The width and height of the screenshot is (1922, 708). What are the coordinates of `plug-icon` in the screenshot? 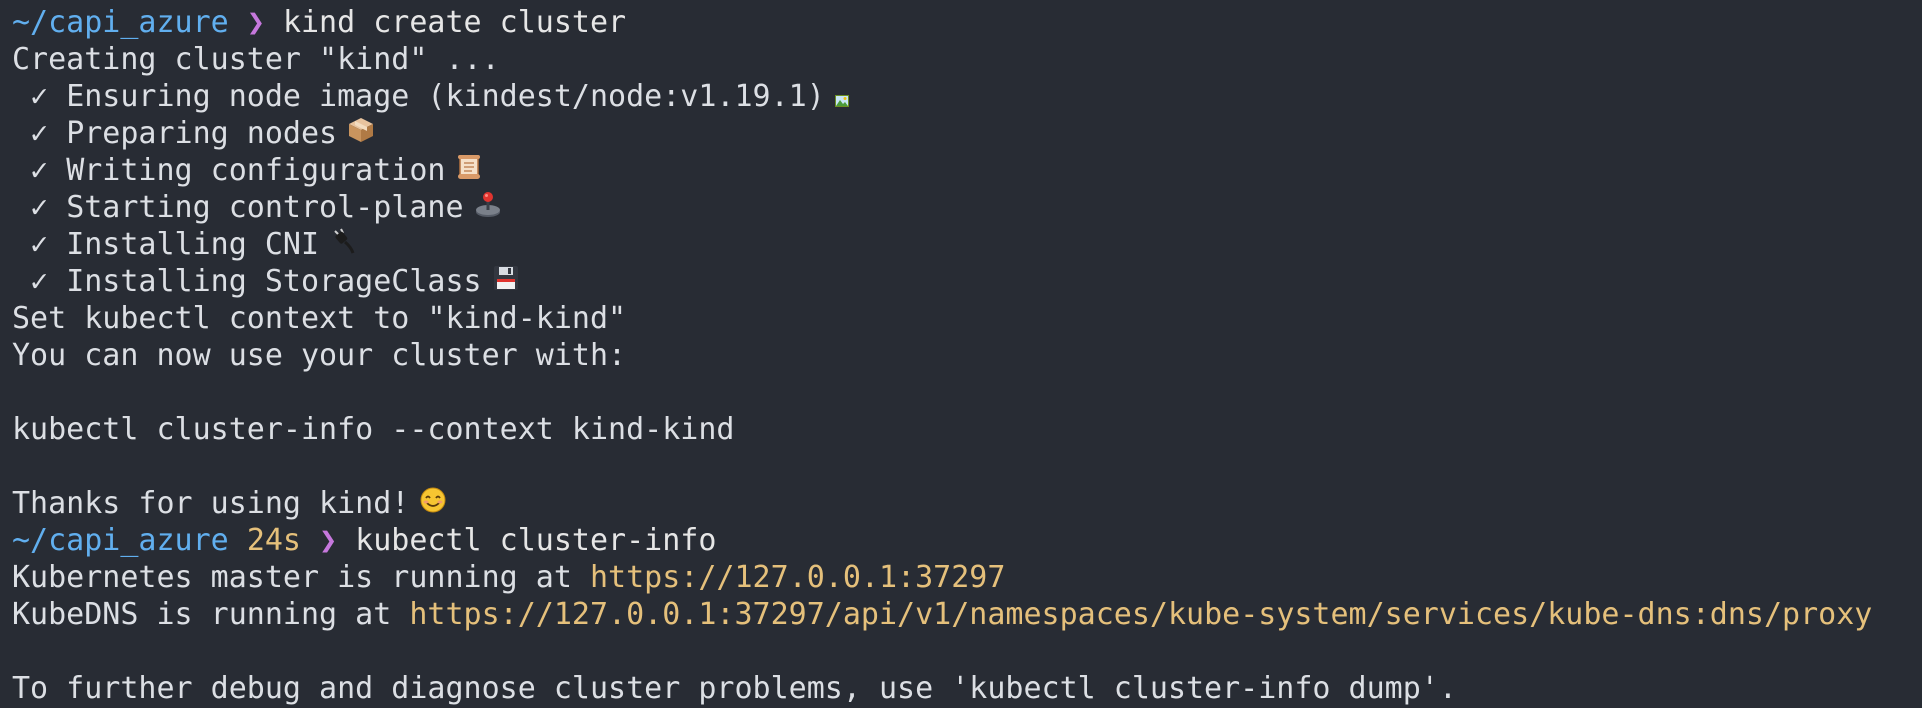 It's located at (343, 245).